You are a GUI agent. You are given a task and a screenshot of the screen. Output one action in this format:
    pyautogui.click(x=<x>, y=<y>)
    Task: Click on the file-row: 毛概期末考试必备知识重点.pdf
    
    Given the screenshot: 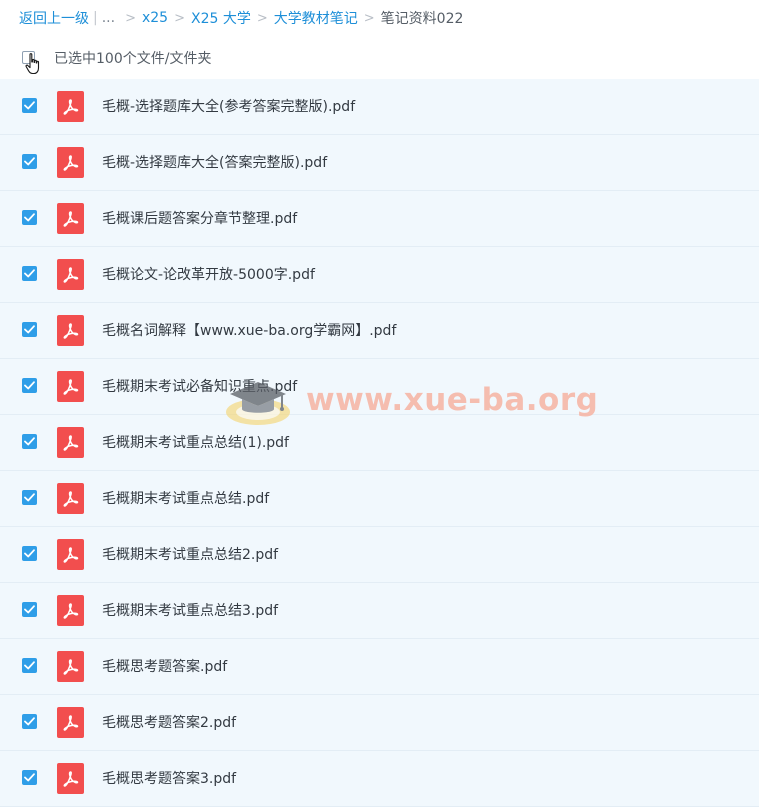 What is the action you would take?
    pyautogui.click(x=379, y=387)
    